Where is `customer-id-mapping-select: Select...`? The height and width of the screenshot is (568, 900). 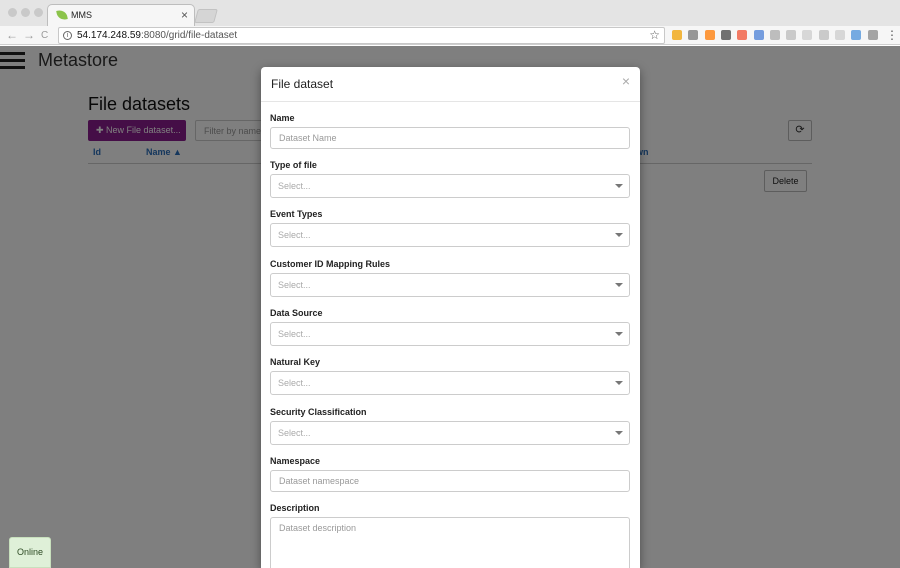 customer-id-mapping-select: Select... is located at coordinates (450, 285).